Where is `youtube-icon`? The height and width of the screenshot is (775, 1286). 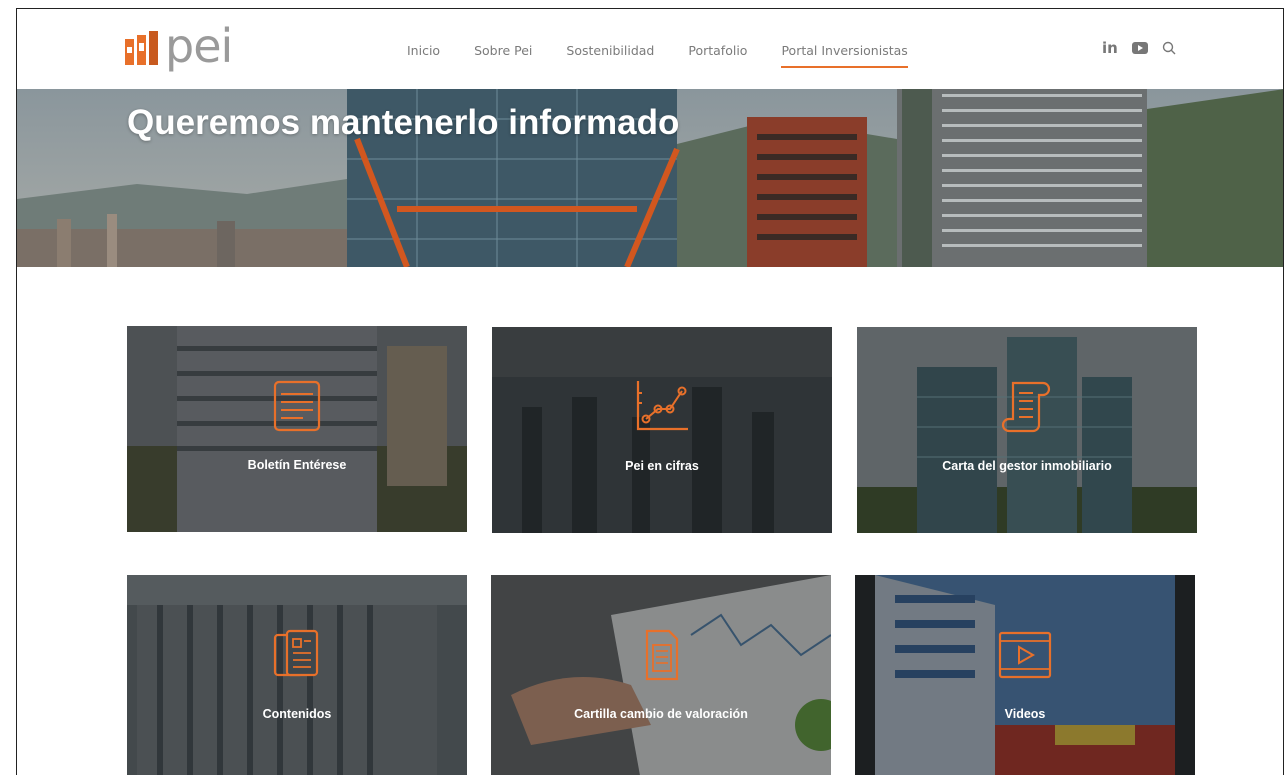
youtube-icon is located at coordinates (1139, 48).